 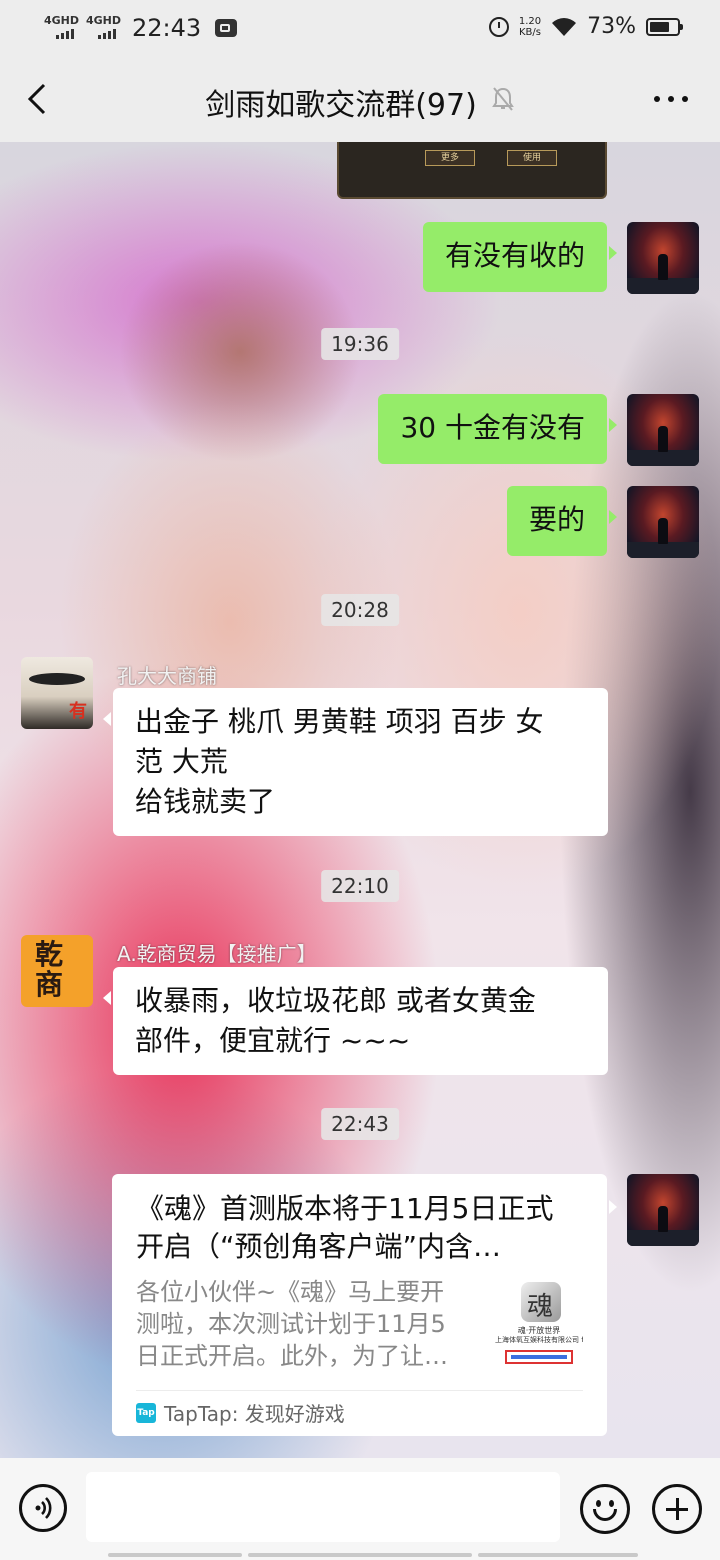 What do you see at coordinates (78, 711) in the screenshot?
I see `avatar-char: 有` at bounding box center [78, 711].